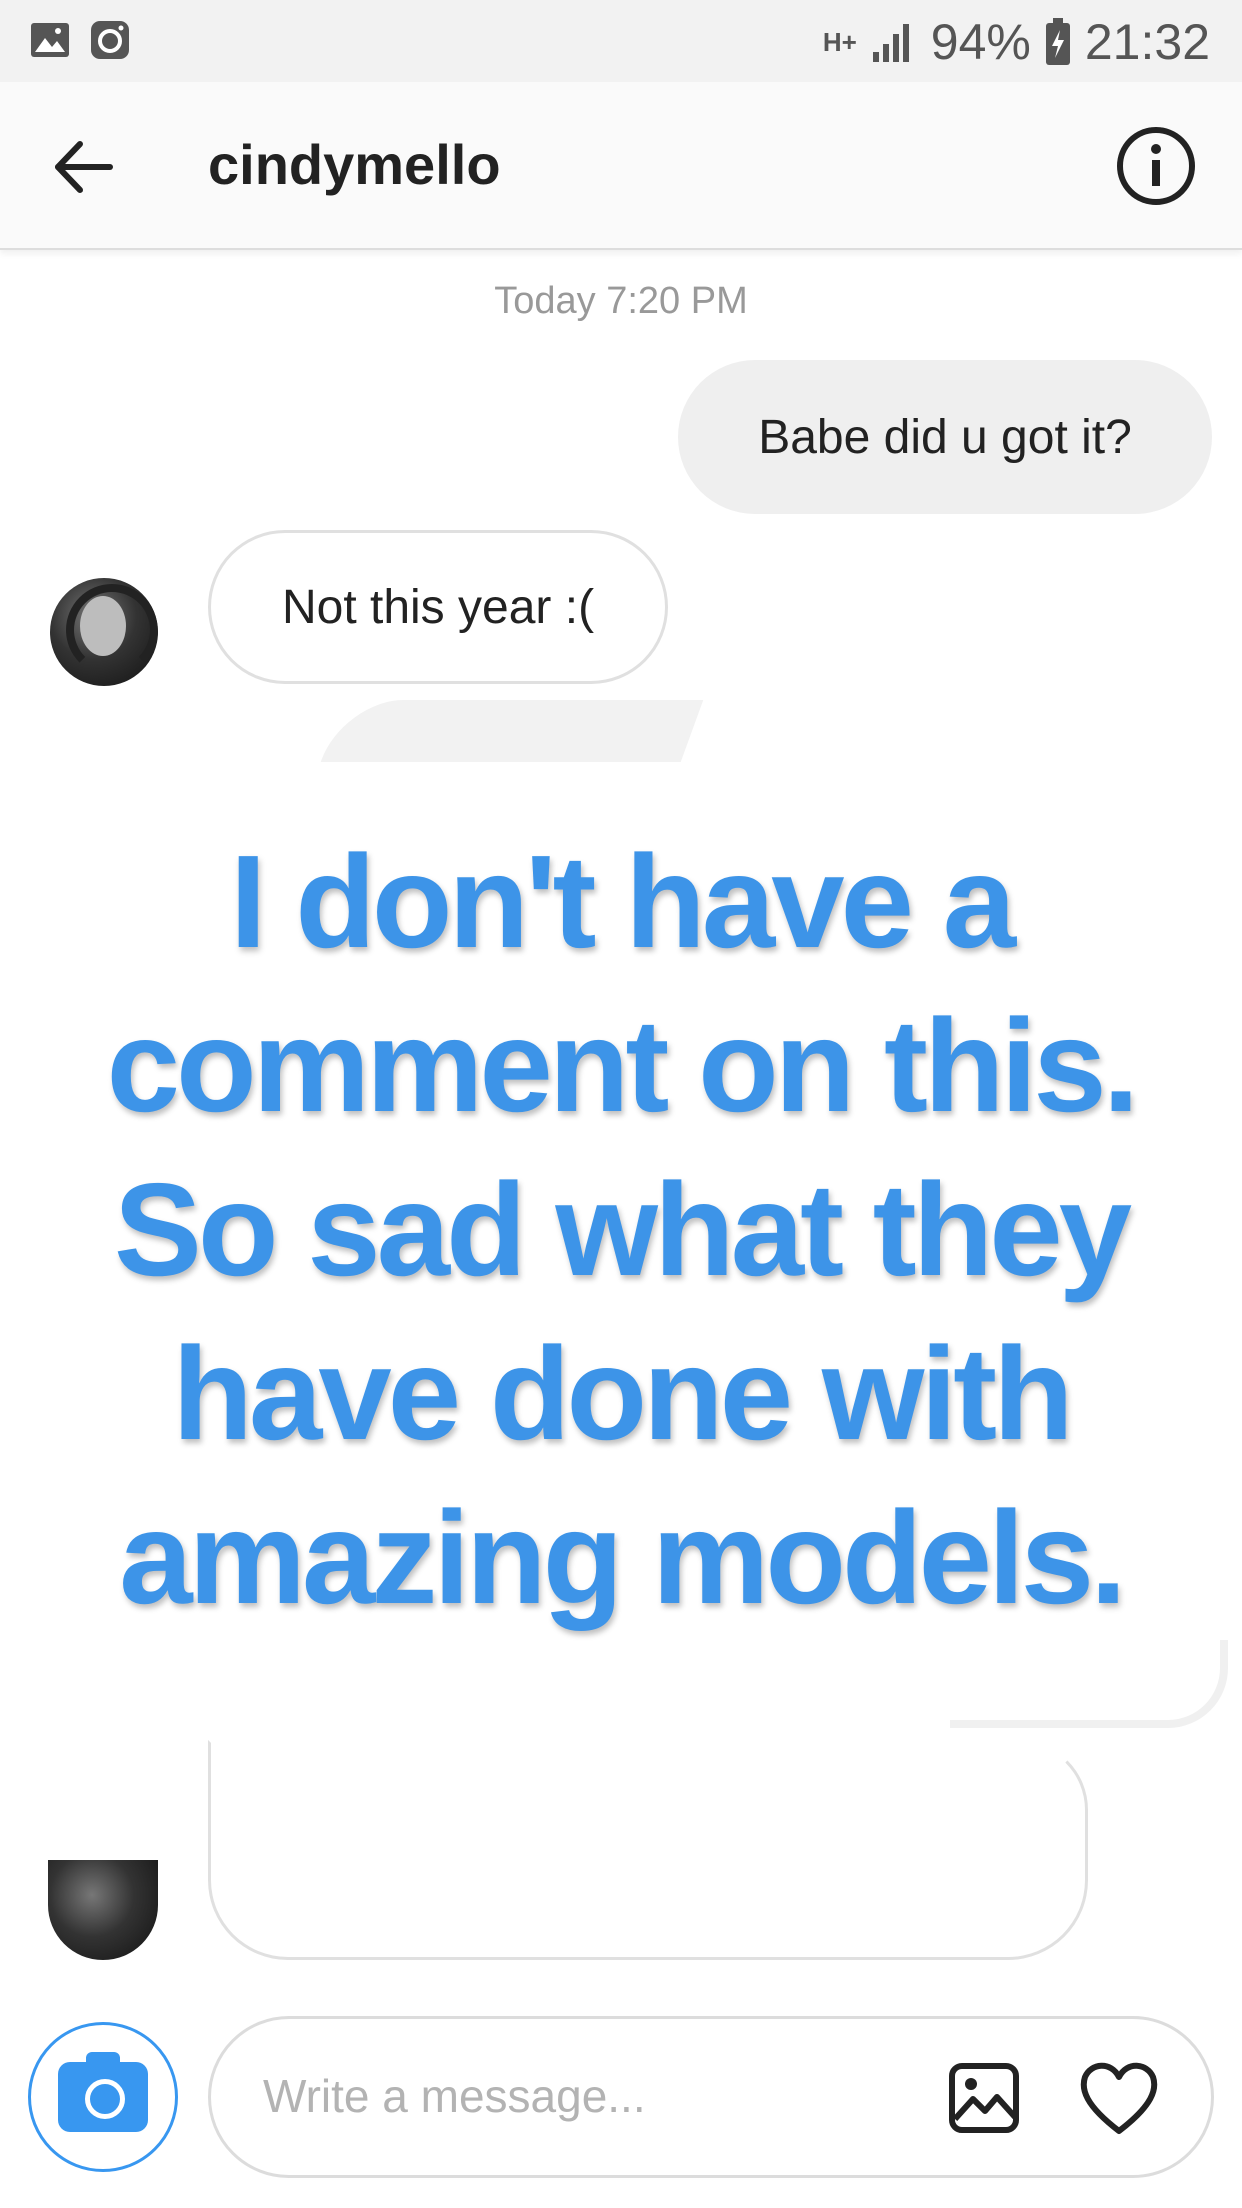 The width and height of the screenshot is (1242, 2208). What do you see at coordinates (103, 2092) in the screenshot?
I see `camera-icon` at bounding box center [103, 2092].